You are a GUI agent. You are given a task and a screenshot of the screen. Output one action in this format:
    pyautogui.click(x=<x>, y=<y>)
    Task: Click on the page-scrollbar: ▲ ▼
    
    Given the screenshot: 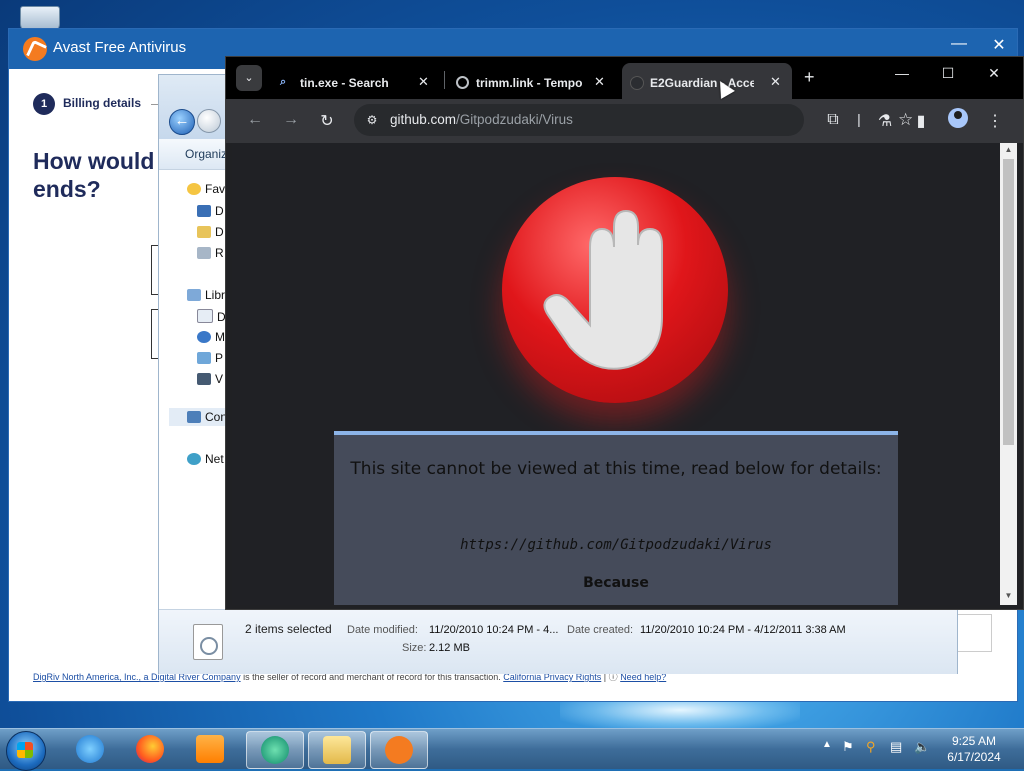 What is the action you would take?
    pyautogui.click(x=1008, y=374)
    